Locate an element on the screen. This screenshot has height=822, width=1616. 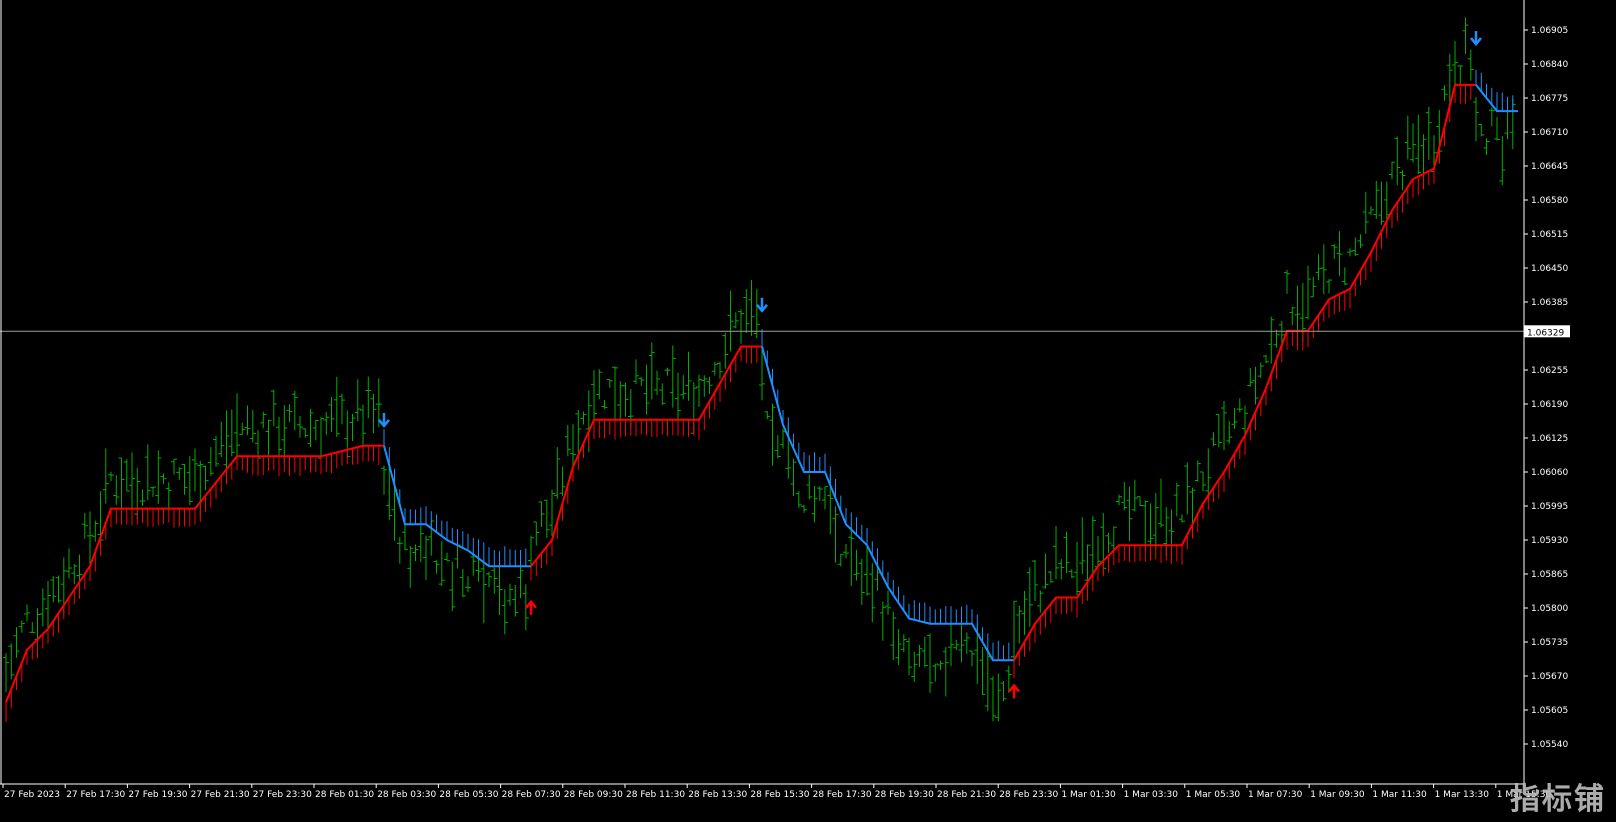
watermark-logo: 指标铺 is located at coordinates (1558, 799).